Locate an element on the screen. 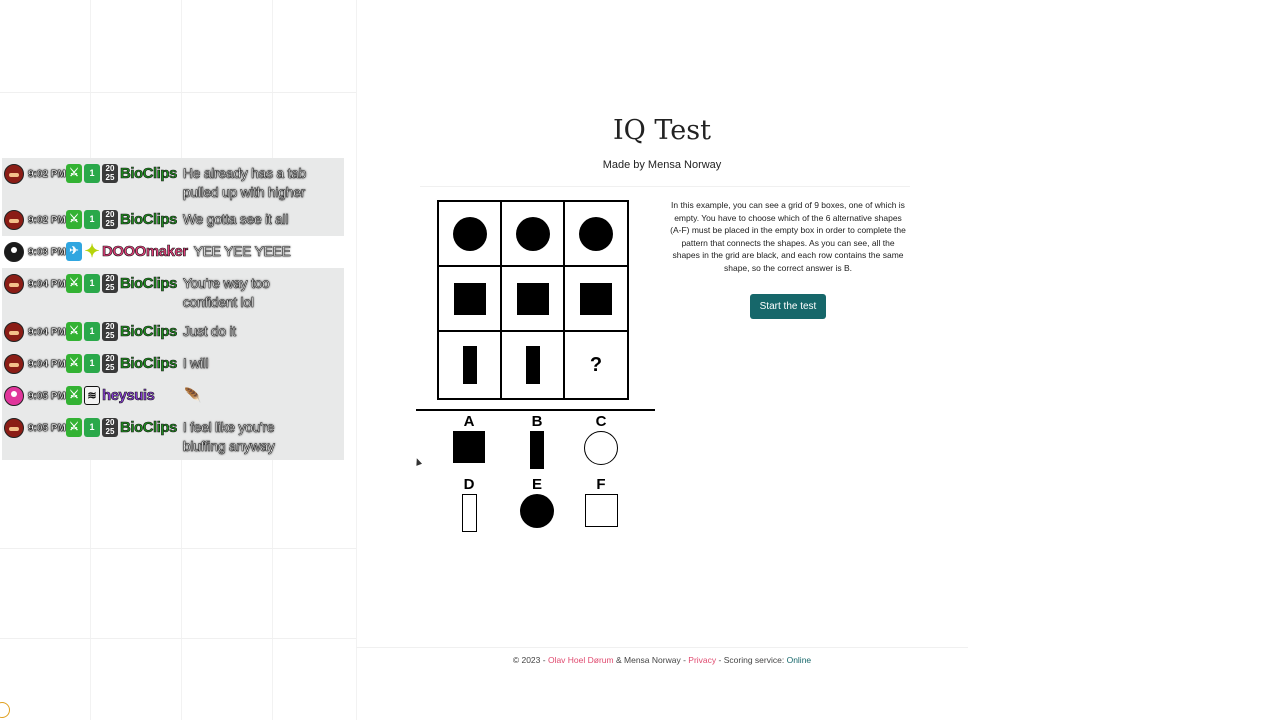 This screenshot has height=720, width=1280. privacy-link: Privacy is located at coordinates (702, 660).